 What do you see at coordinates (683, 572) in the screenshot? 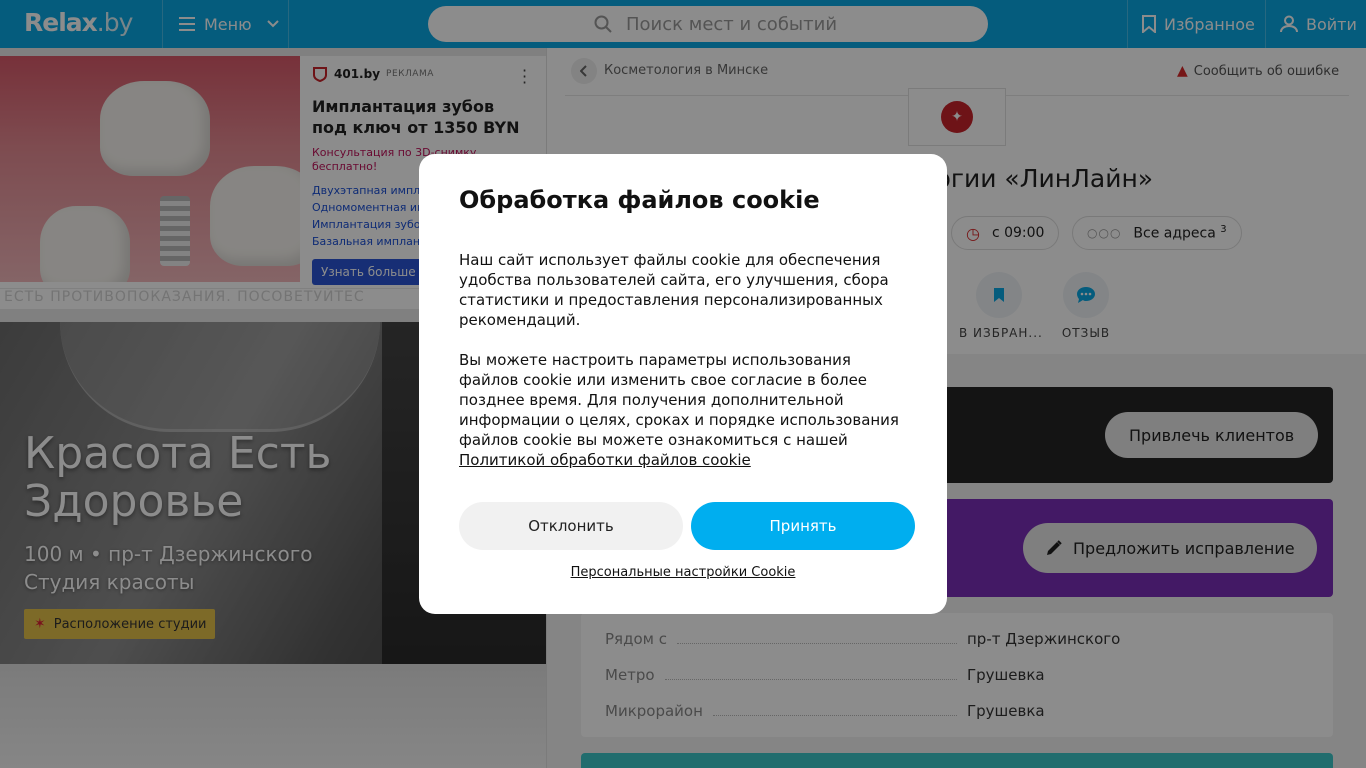
I see `cookie-settings-link: Персональные настройки Cookie` at bounding box center [683, 572].